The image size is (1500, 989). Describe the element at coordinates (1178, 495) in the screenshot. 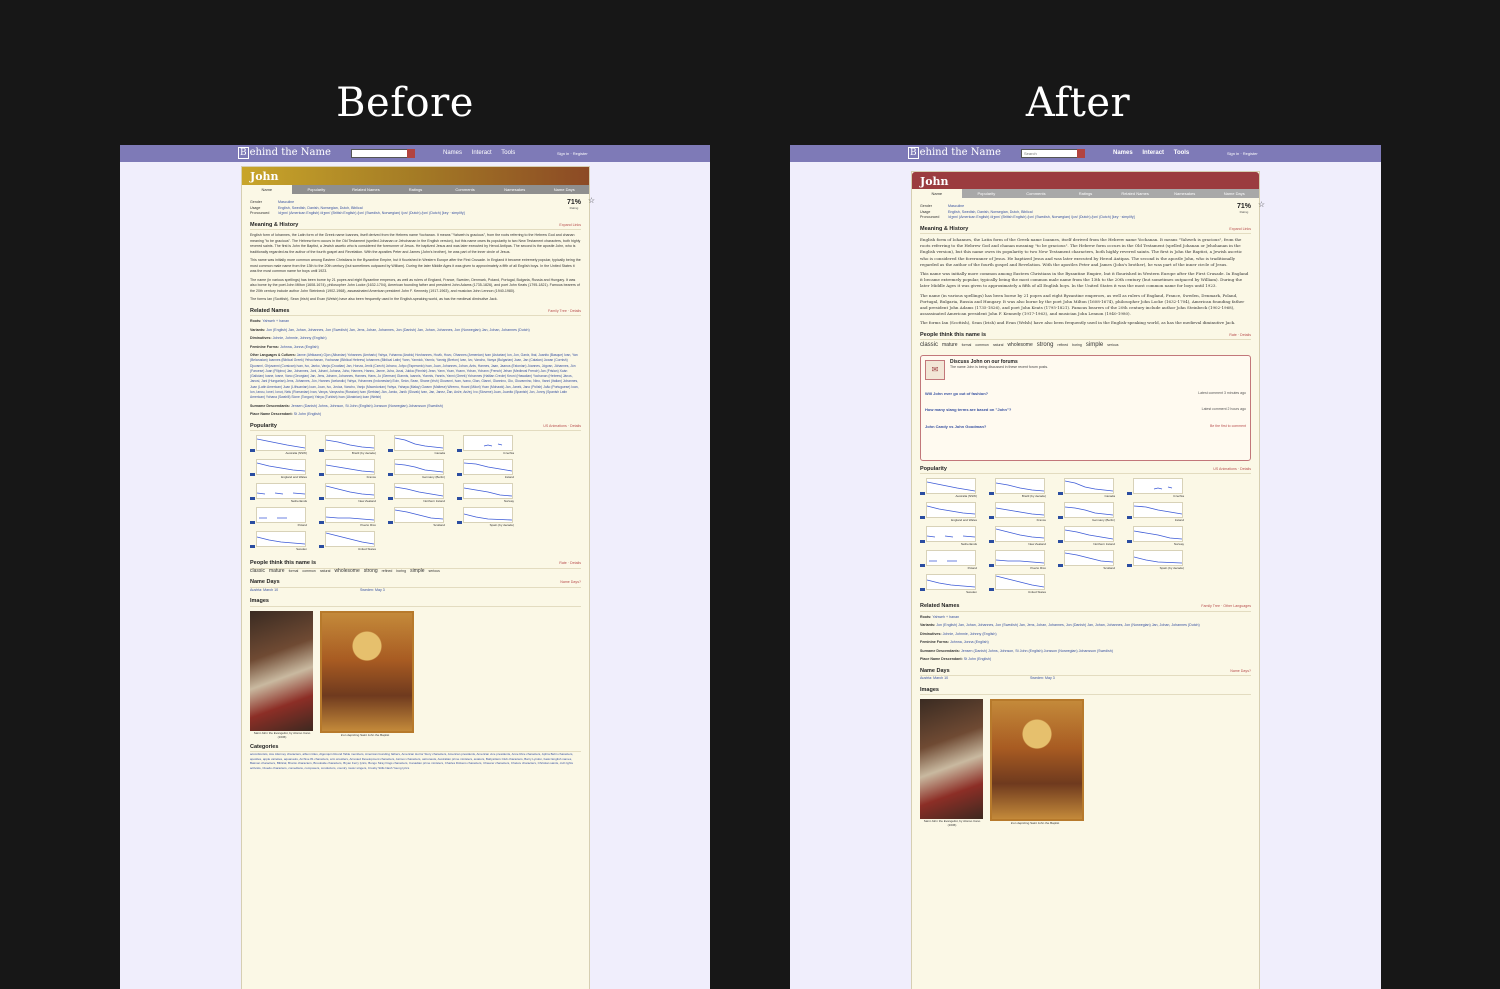

I see `chart-label: Czechia` at that location.